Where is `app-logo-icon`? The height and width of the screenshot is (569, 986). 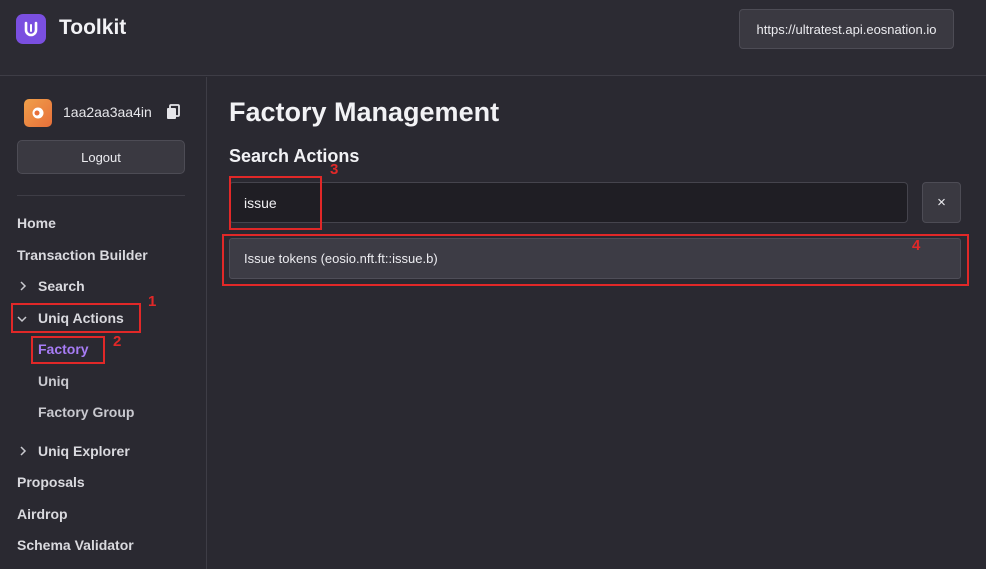 app-logo-icon is located at coordinates (31, 29).